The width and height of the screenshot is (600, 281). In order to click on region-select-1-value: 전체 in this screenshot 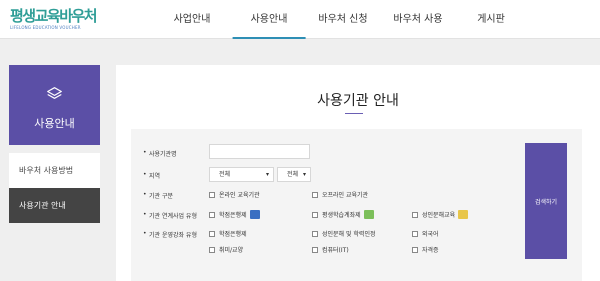, I will do `click(225, 174)`.